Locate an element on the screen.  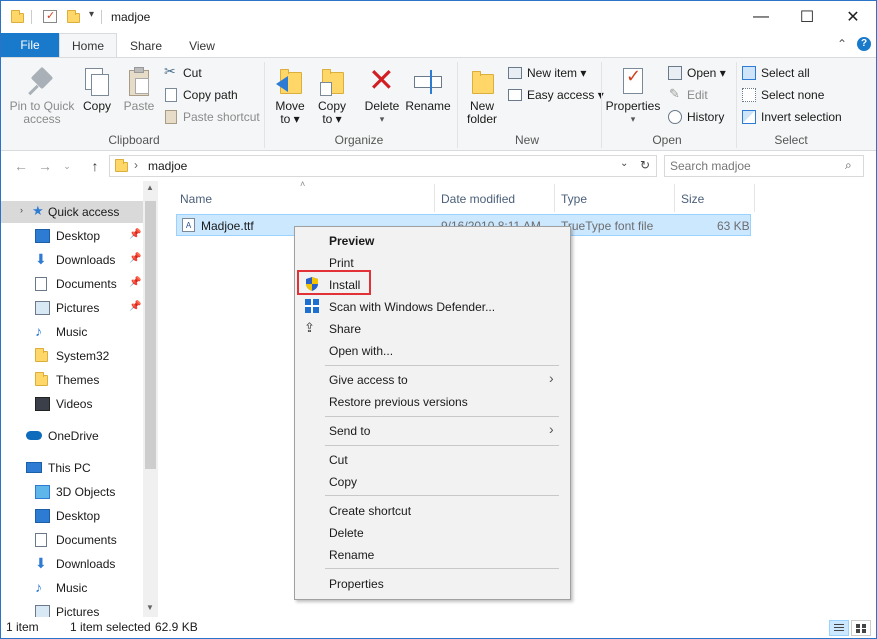
menu-item-send-to: Send to › is located at coordinates (432, 430).